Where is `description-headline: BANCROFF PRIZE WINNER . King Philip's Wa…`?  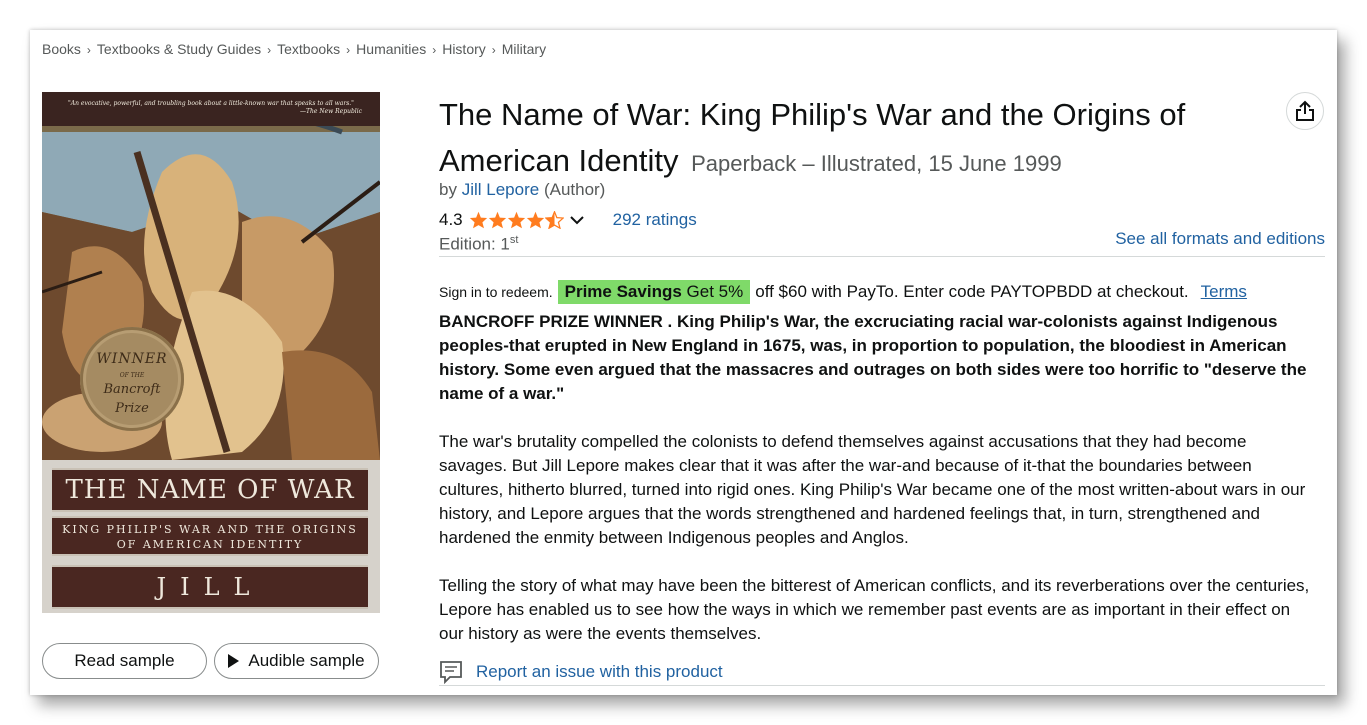 description-headline: BANCROFF PRIZE WINNER . King Philip's Wa… is located at coordinates (873, 357).